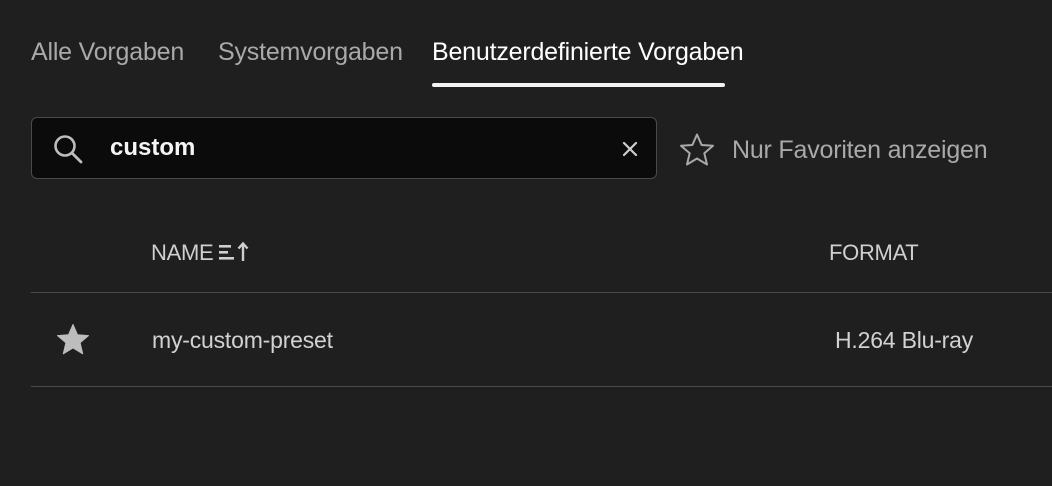  I want to click on preset-name: my-custom-preset, so click(242, 340).